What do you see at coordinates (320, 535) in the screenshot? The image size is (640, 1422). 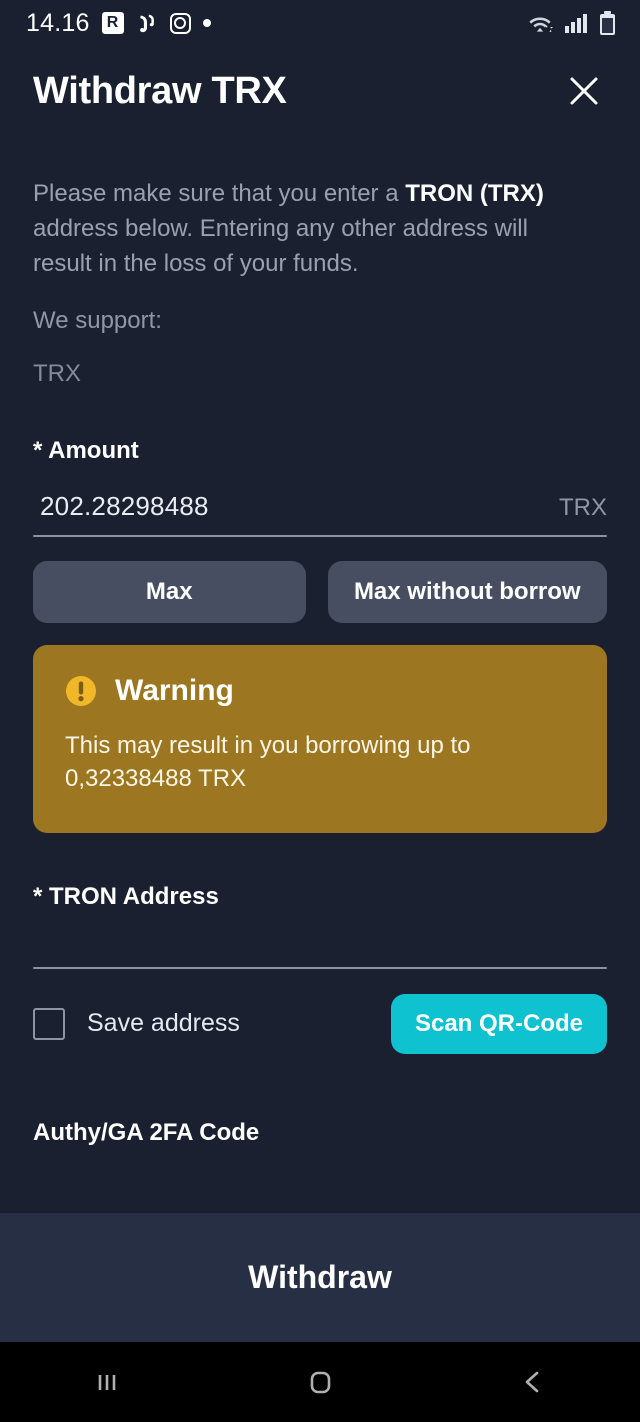 I see `amount-input-underline` at bounding box center [320, 535].